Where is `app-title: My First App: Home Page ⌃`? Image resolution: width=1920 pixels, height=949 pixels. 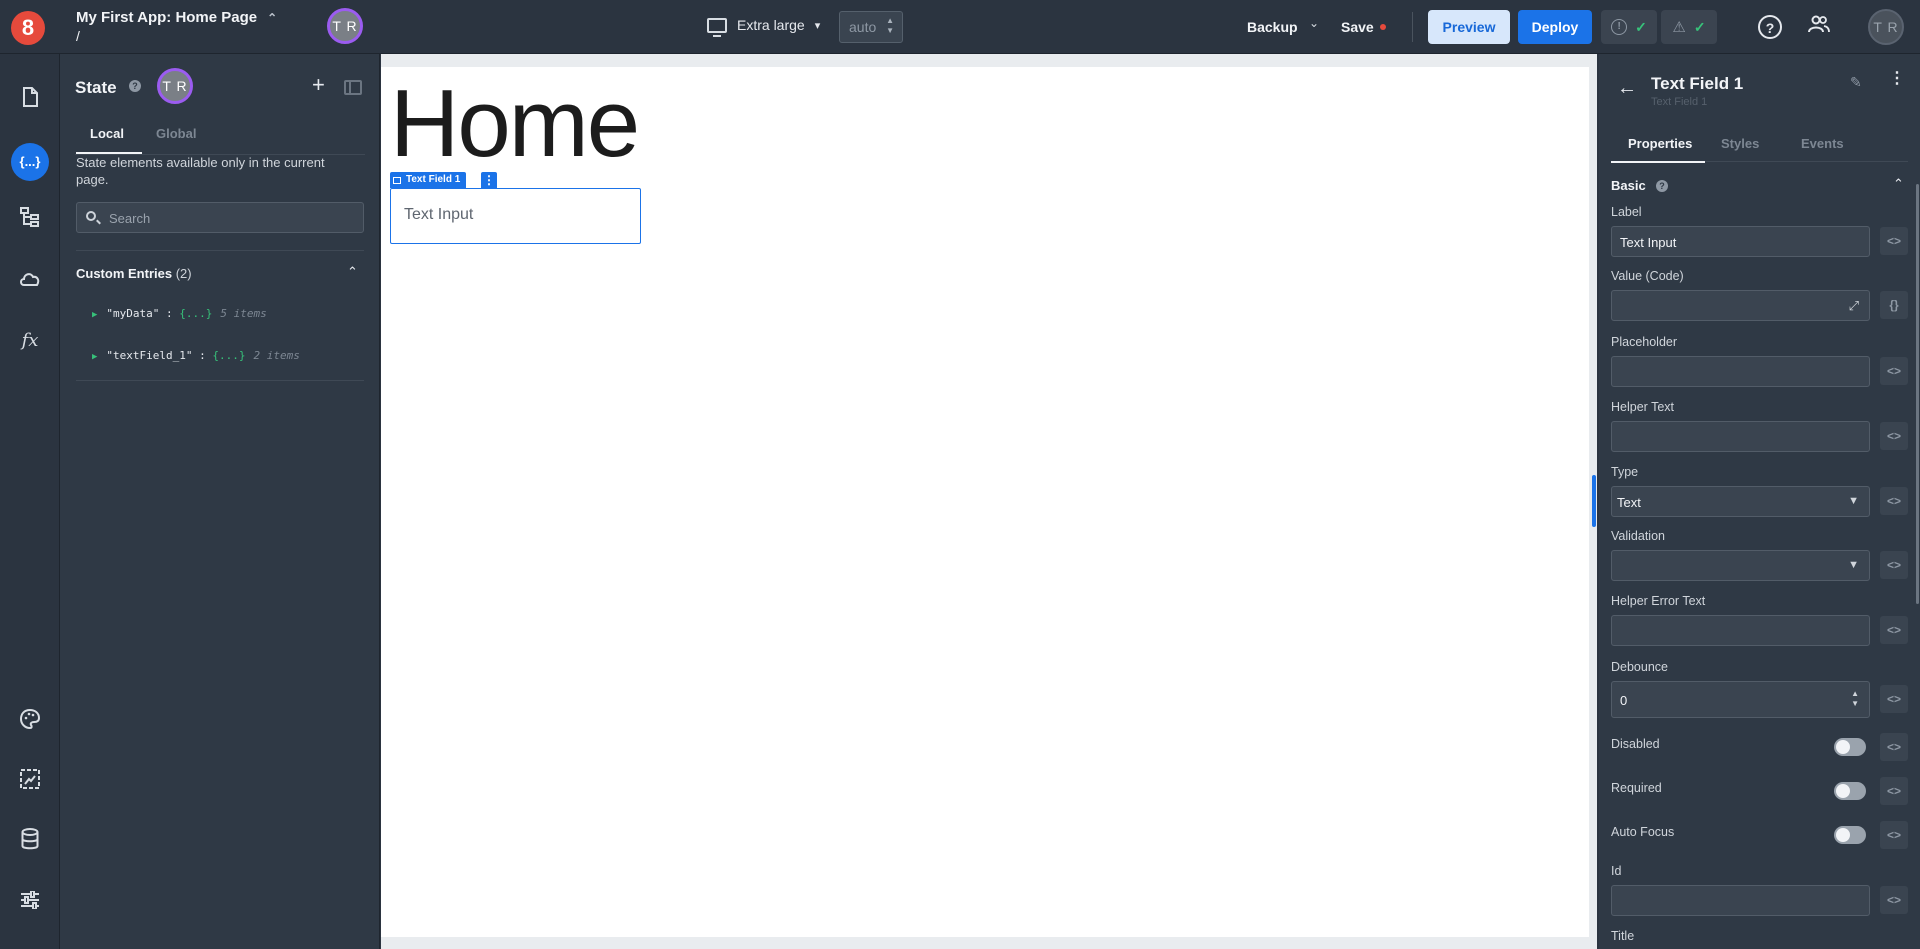 app-title: My First App: Home Page ⌃ is located at coordinates (176, 17).